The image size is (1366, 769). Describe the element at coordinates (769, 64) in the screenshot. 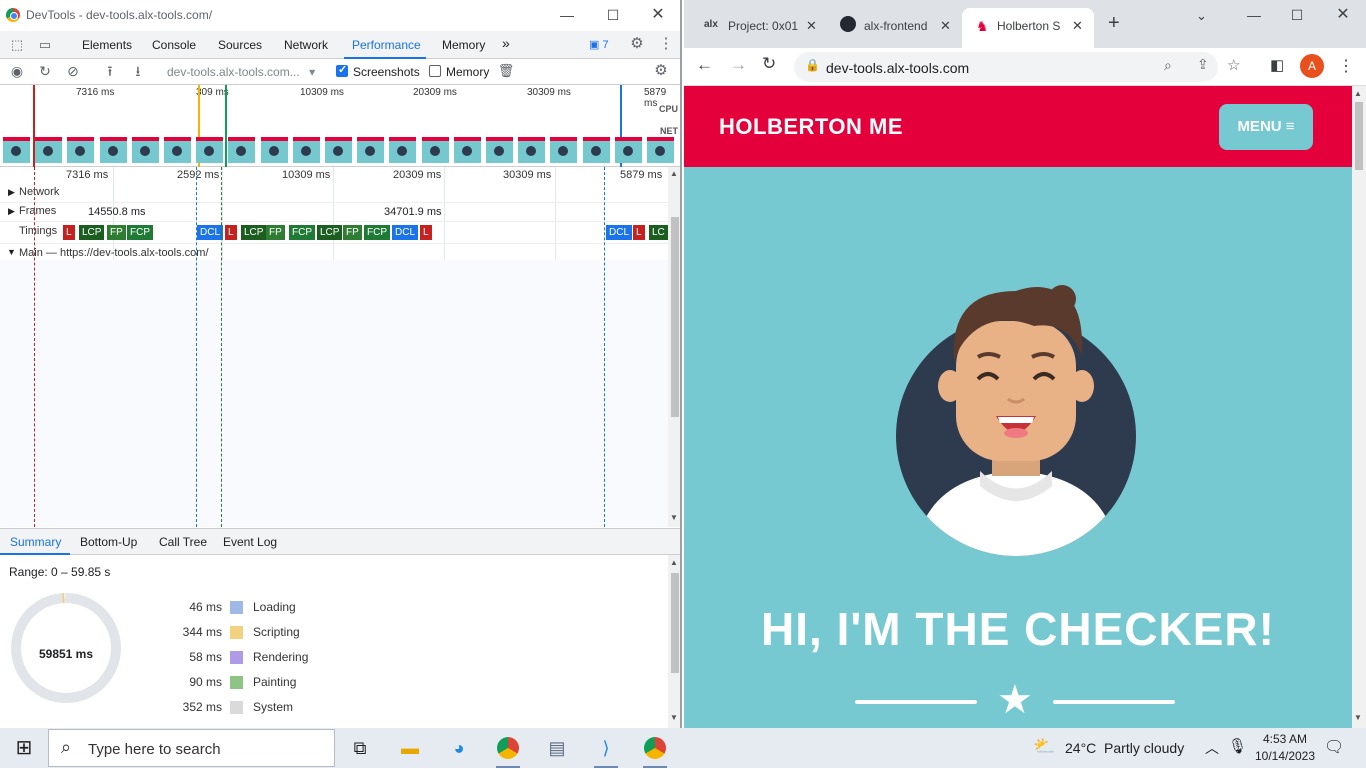

I see `reload-icon: ↻` at that location.